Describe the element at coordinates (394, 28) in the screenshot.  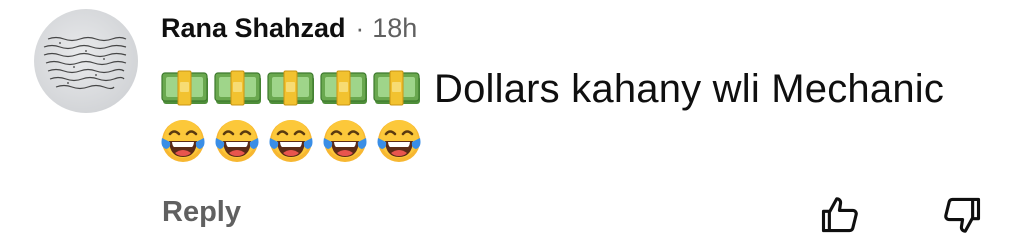
I see `timestamp: 18h` at that location.